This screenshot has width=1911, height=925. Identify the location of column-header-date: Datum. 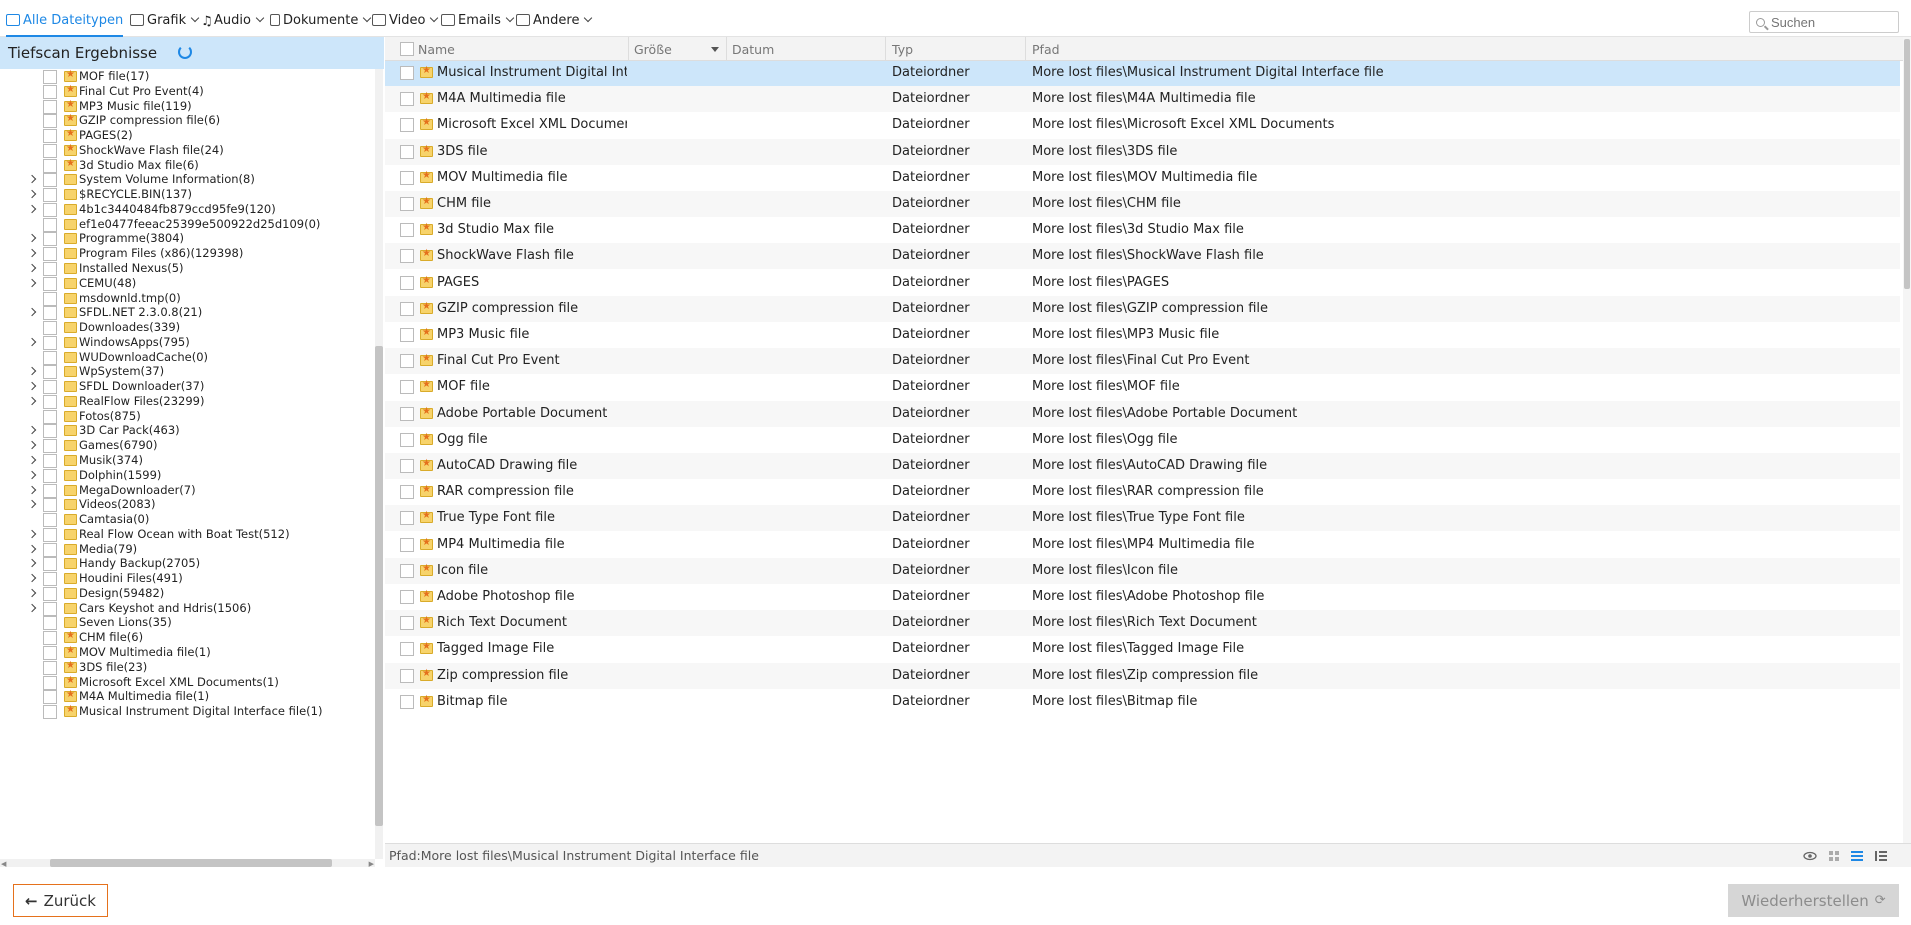
(753, 49).